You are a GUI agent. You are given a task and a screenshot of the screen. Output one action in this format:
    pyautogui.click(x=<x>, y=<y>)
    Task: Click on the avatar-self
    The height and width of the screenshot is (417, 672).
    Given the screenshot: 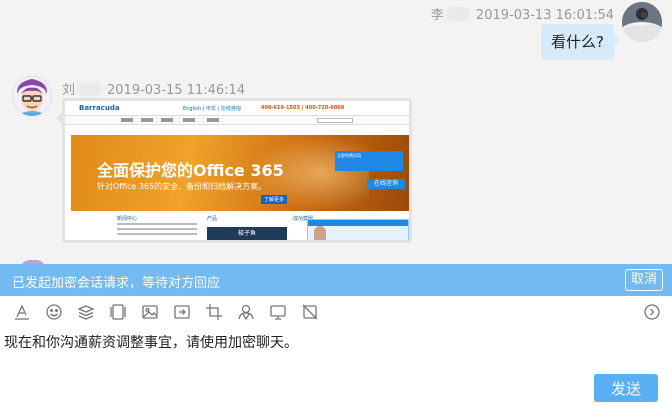 What is the action you would take?
    pyautogui.click(x=642, y=22)
    